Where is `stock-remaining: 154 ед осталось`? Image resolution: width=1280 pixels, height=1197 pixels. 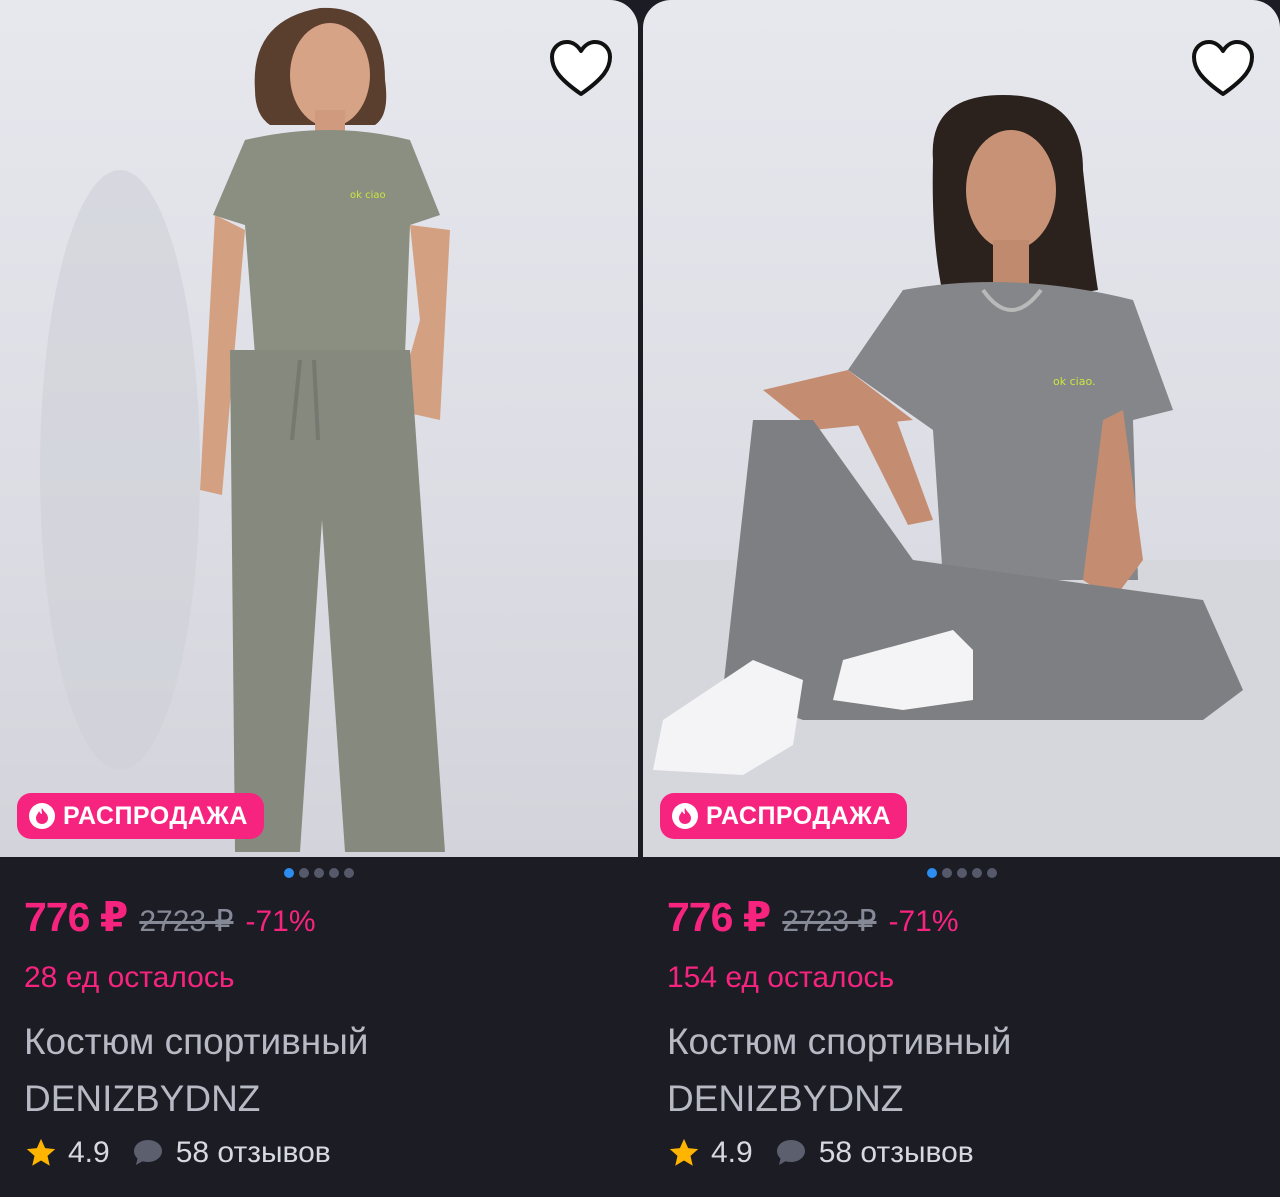
stock-remaining: 154 ед осталось is located at coordinates (781, 977).